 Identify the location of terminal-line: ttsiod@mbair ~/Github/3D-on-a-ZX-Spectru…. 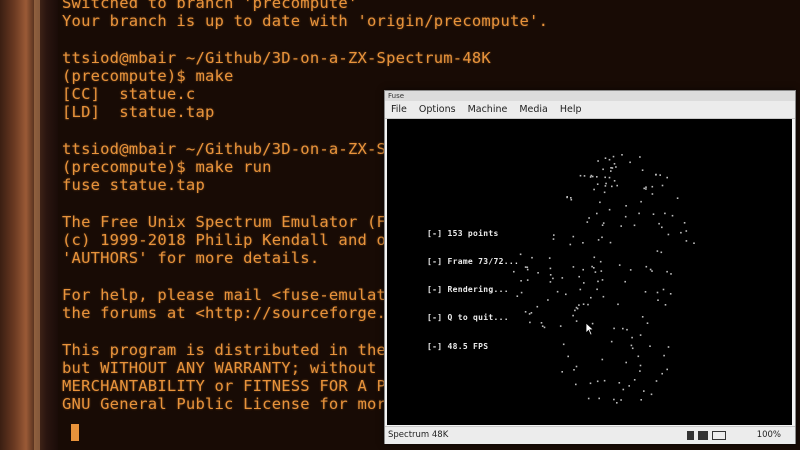
(276, 58).